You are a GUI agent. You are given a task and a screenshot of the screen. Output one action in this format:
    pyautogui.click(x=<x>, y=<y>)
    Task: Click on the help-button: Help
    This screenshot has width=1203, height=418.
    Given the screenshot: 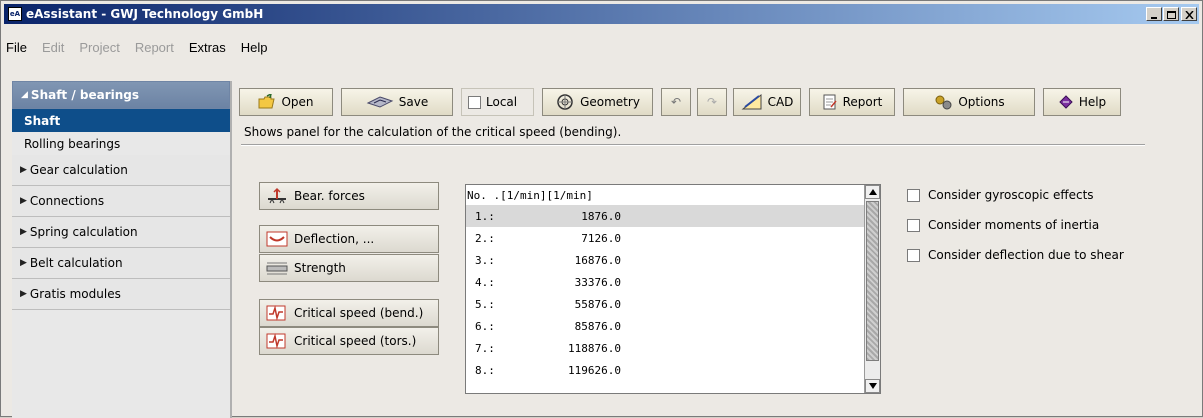 What is the action you would take?
    pyautogui.click(x=1082, y=102)
    